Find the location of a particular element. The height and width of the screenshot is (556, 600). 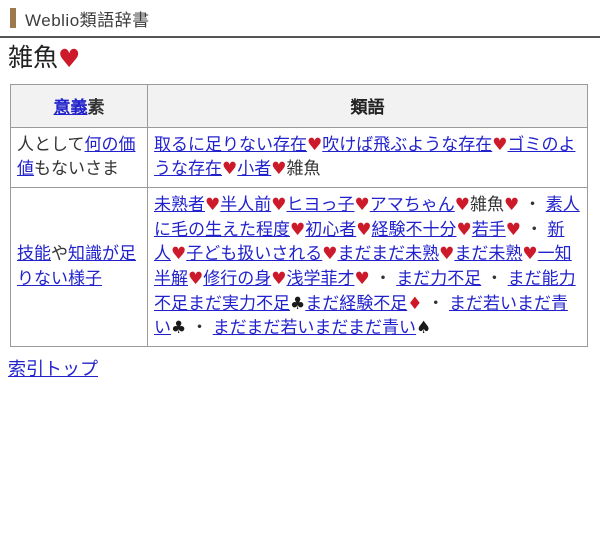

spade-icon: ♠ is located at coordinates (424, 328).